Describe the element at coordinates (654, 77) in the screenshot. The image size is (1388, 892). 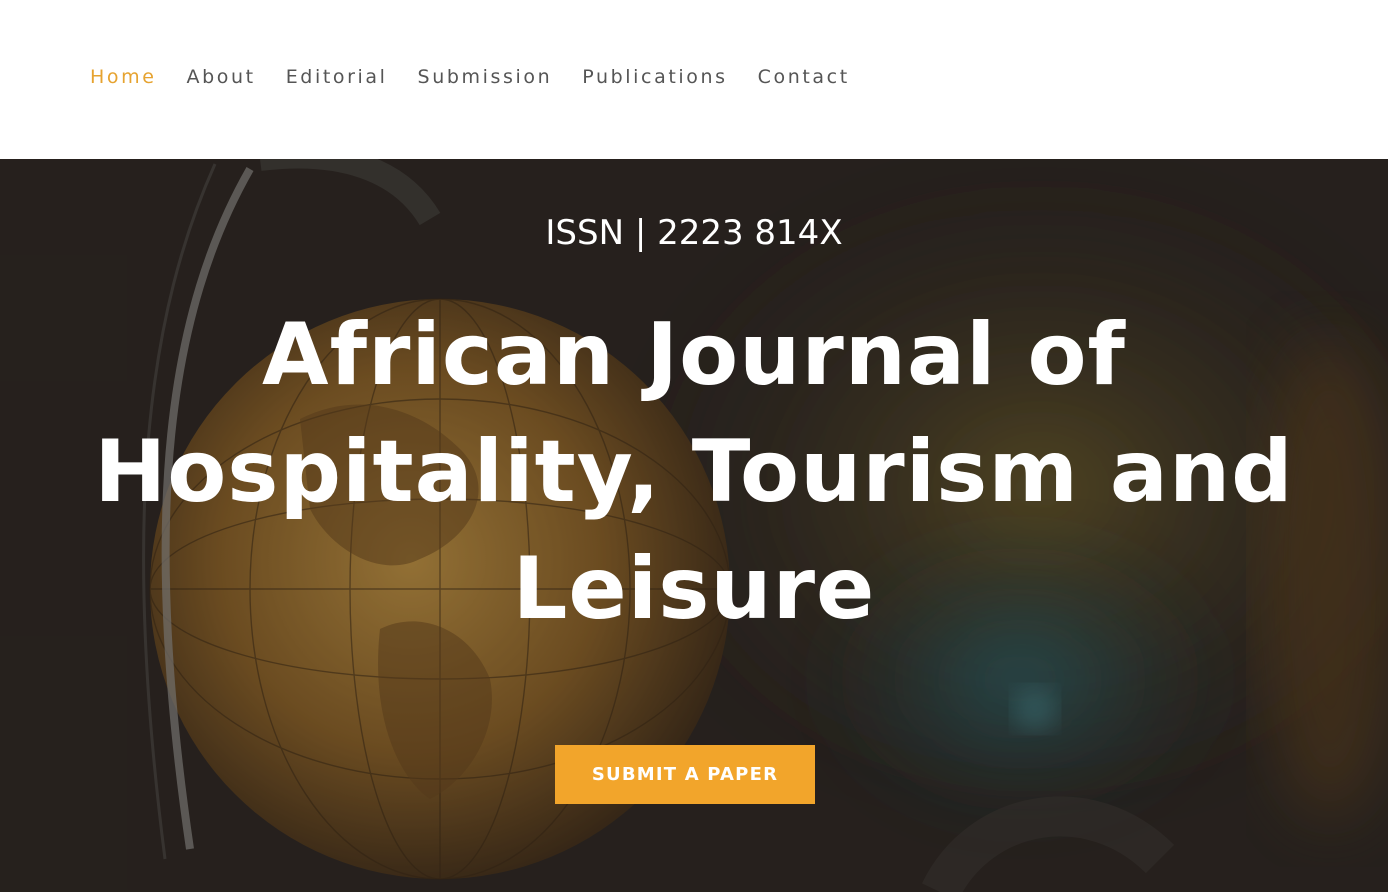
I see `nav-item-publications: Publications` at that location.